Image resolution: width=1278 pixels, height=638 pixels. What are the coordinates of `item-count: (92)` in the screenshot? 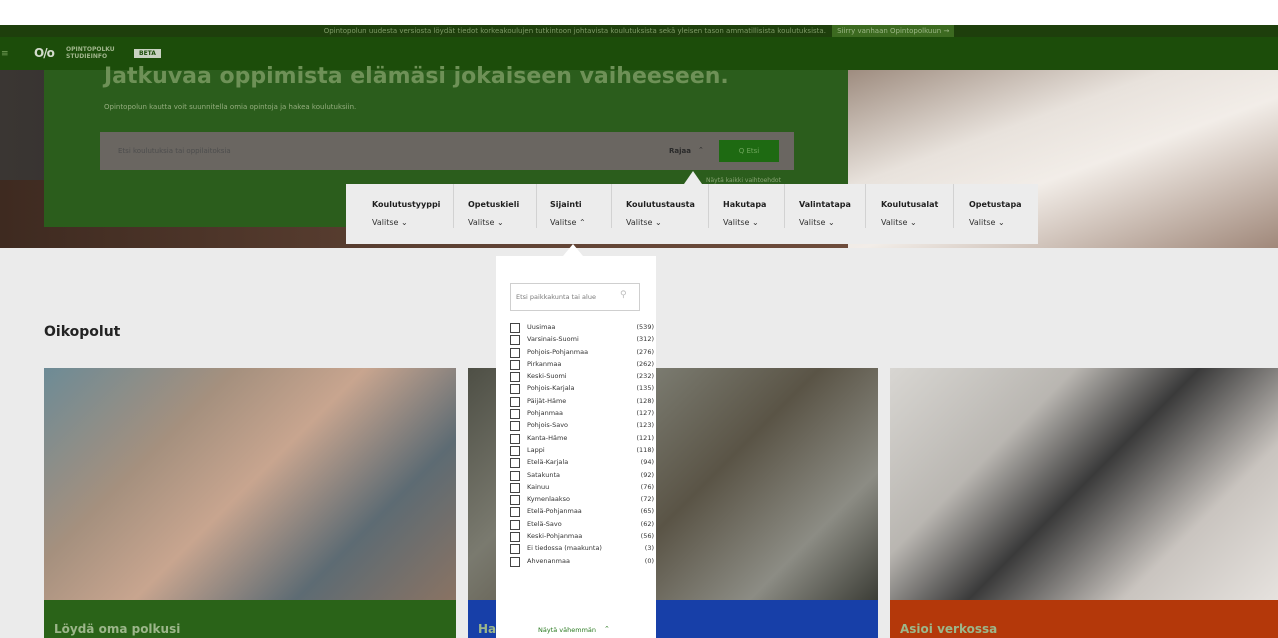 It's located at (647, 474).